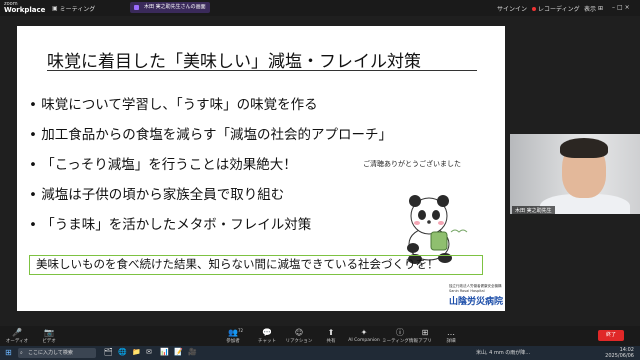 This screenshot has height=360, width=640. What do you see at coordinates (21, 353) in the screenshot?
I see `search-icon: ⌕` at bounding box center [21, 353].